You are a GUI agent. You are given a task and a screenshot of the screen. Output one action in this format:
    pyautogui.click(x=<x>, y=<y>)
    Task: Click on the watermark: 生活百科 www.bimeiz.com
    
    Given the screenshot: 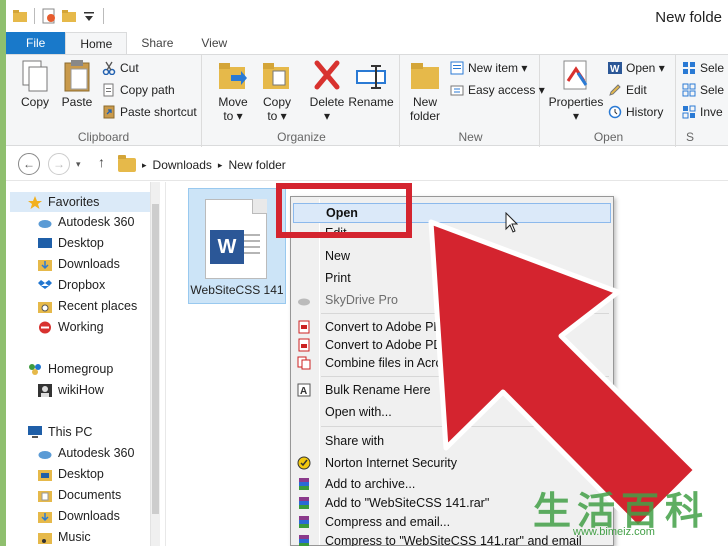 What is the action you would take?
    pyautogui.click(x=630, y=509)
    